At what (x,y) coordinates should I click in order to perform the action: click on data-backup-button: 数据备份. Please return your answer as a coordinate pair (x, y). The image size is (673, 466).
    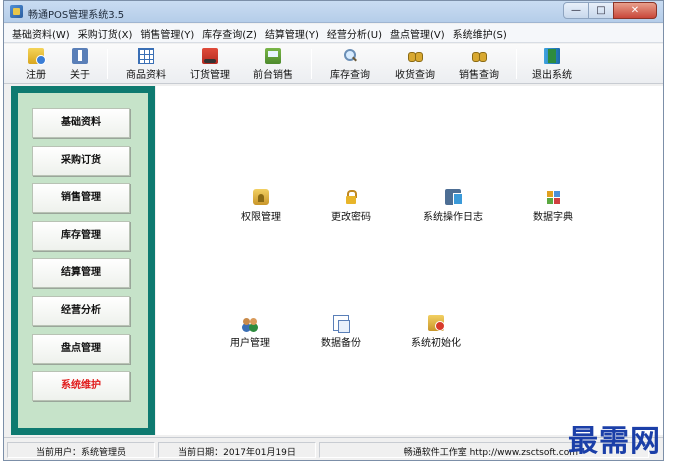
    Looking at the image, I should click on (341, 332).